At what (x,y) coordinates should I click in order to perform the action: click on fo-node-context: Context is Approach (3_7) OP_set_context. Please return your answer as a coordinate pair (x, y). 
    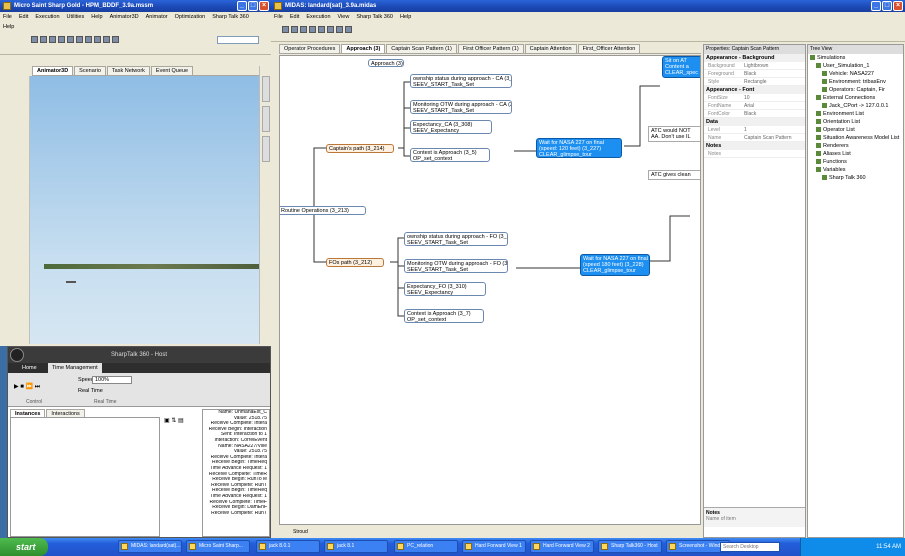
    Looking at the image, I should click on (444, 316).